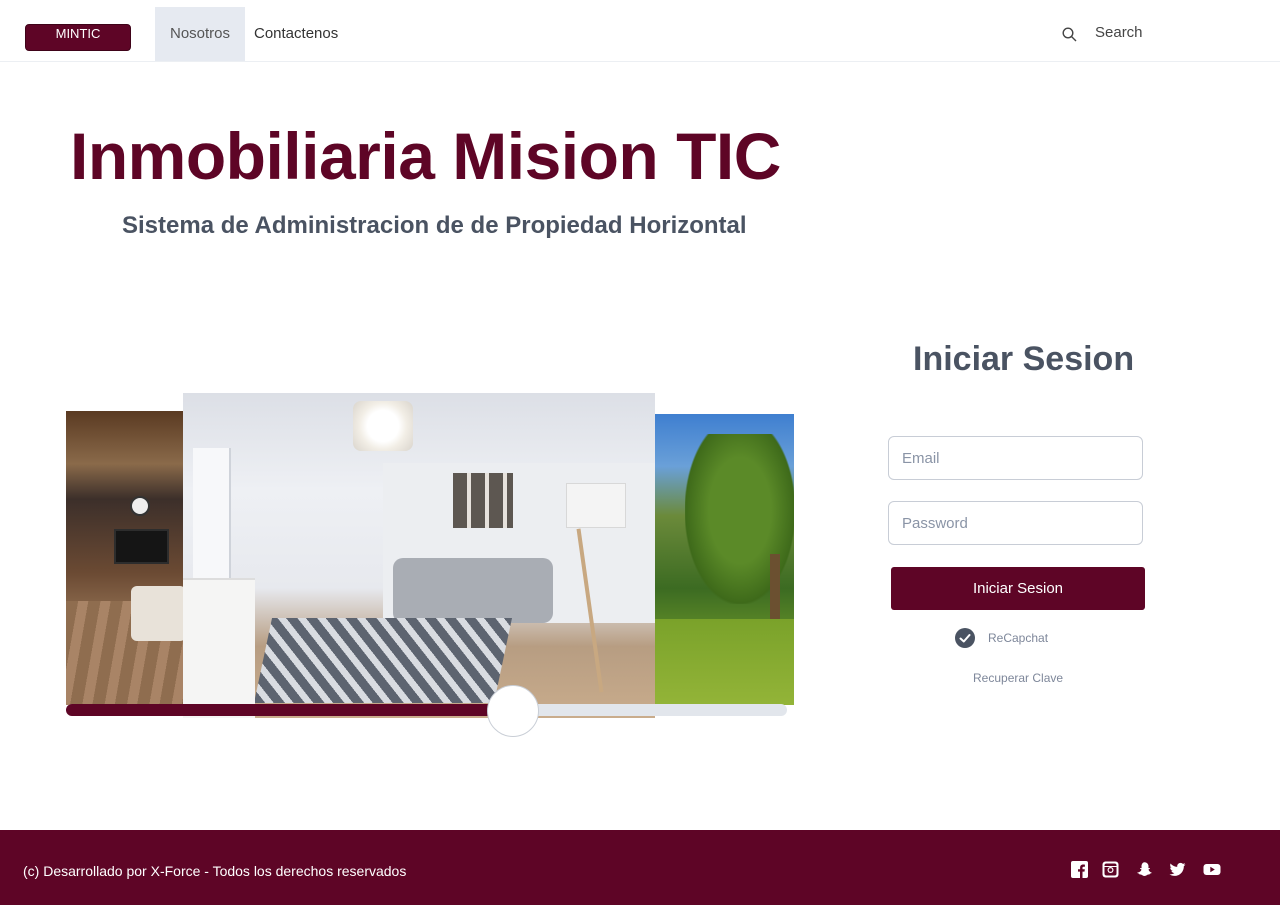 The height and width of the screenshot is (905, 1280). What do you see at coordinates (219, 648) in the screenshot?
I see `cabinet-decoration` at bounding box center [219, 648].